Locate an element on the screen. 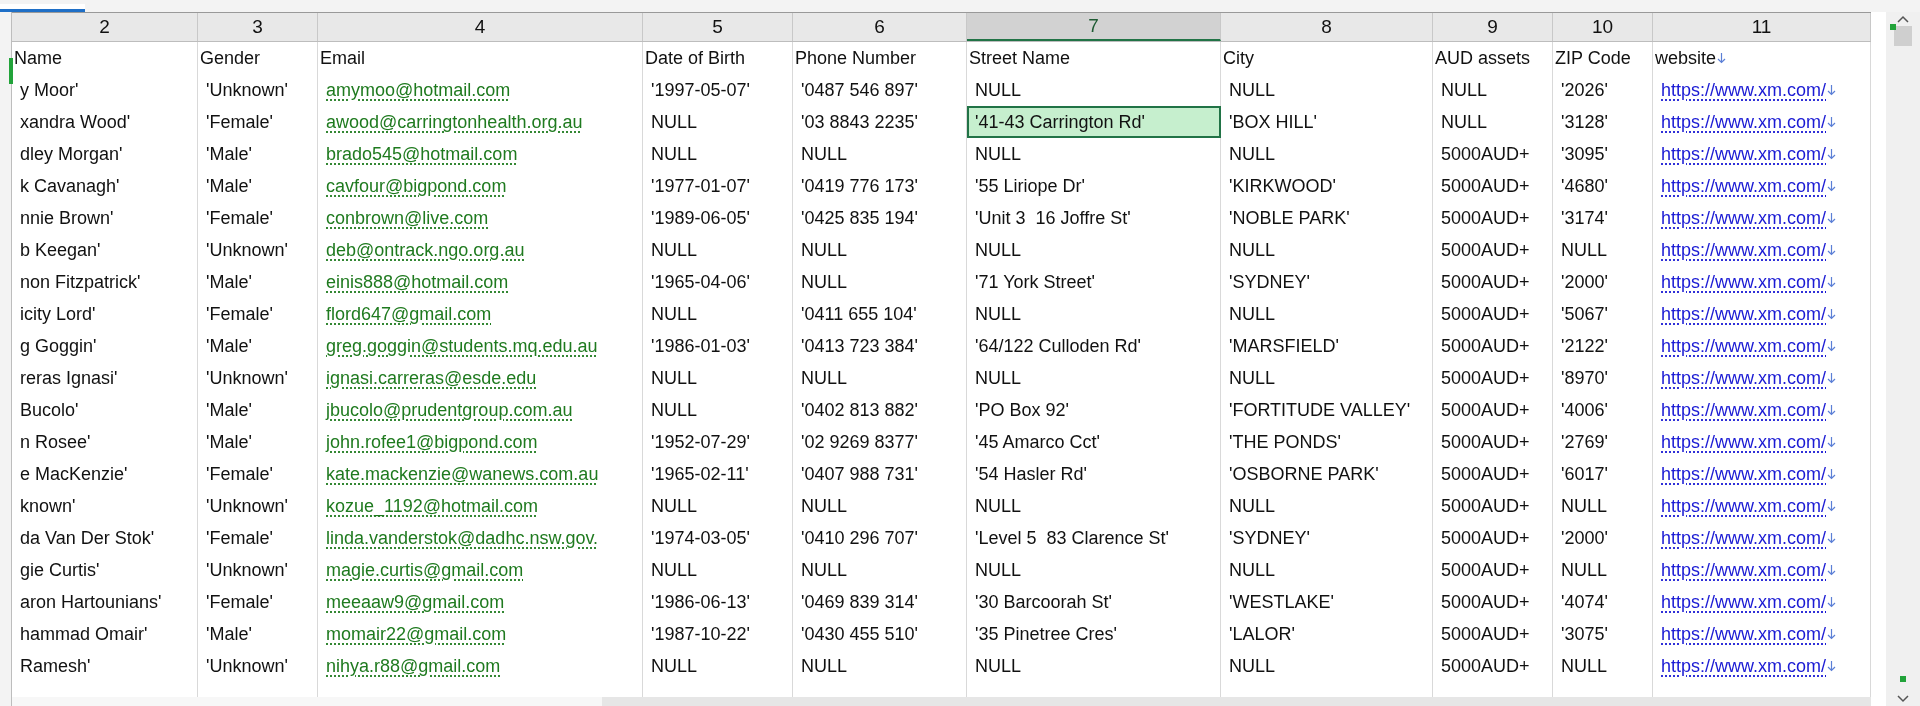  table-cell: '0413 723 384' is located at coordinates (880, 346).